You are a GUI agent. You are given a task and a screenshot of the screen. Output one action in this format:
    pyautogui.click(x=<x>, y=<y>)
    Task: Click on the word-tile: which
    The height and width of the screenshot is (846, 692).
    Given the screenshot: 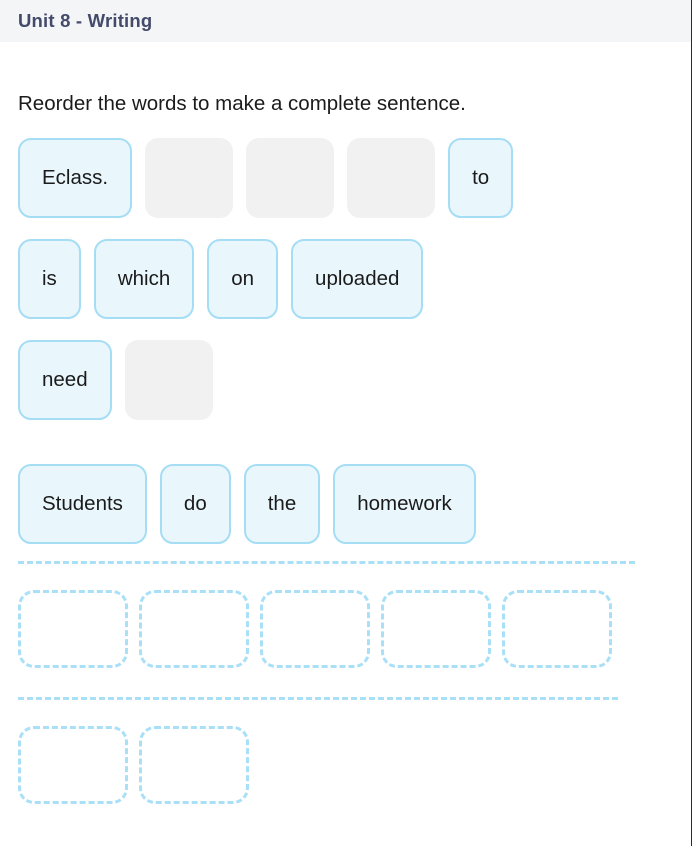 What is the action you would take?
    pyautogui.click(x=144, y=278)
    